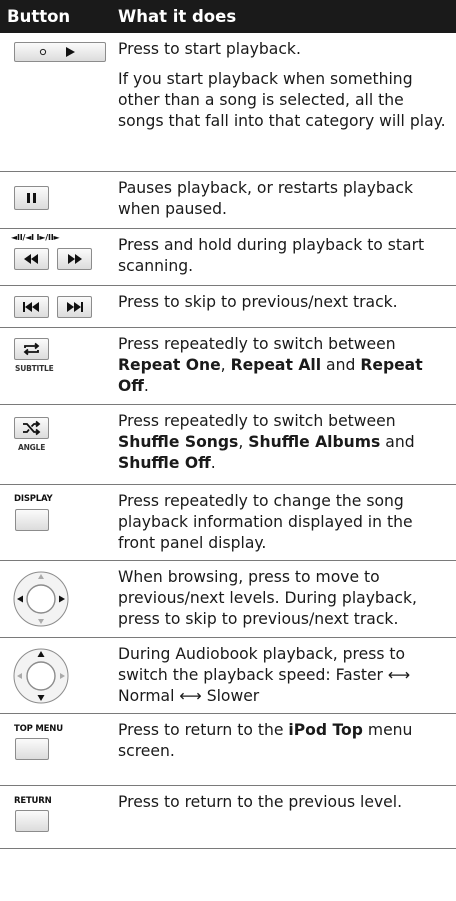 This screenshot has width=456, height=901. I want to click on fast-forward-icon, so click(75, 259).